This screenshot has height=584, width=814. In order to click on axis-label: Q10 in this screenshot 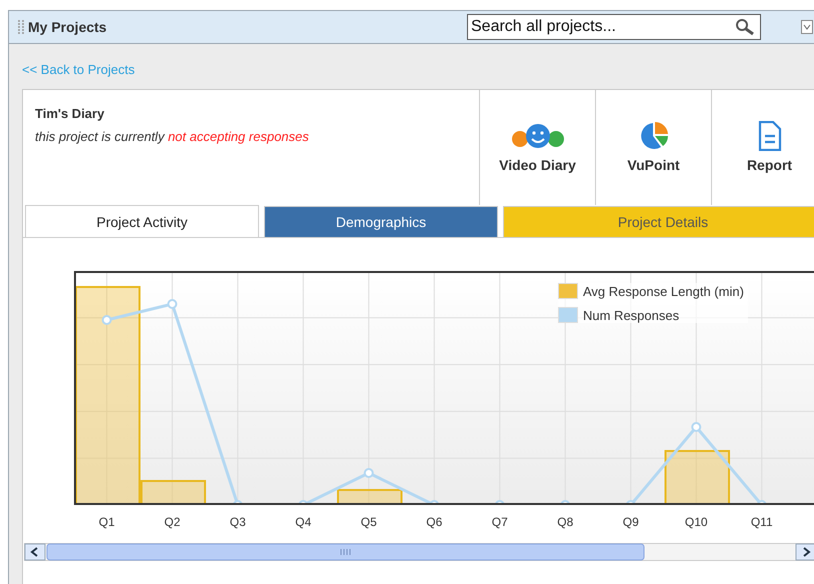, I will do `click(696, 523)`.